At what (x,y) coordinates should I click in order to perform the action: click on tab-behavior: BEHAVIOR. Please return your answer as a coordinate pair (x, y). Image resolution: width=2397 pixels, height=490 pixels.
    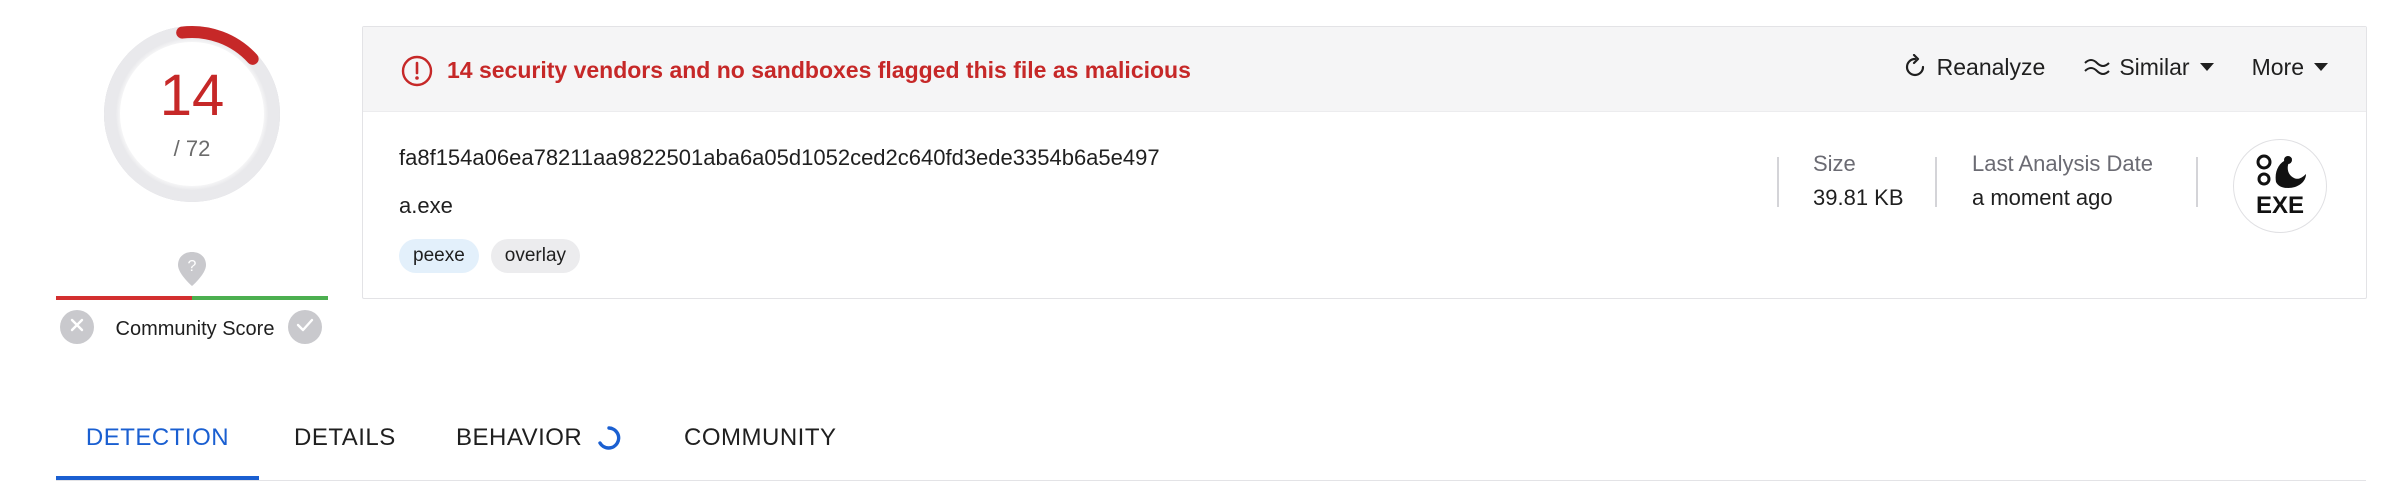
    Looking at the image, I should click on (539, 452).